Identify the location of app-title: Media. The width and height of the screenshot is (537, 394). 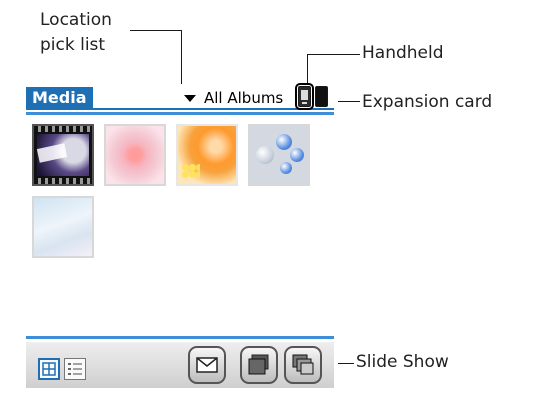
(59, 98).